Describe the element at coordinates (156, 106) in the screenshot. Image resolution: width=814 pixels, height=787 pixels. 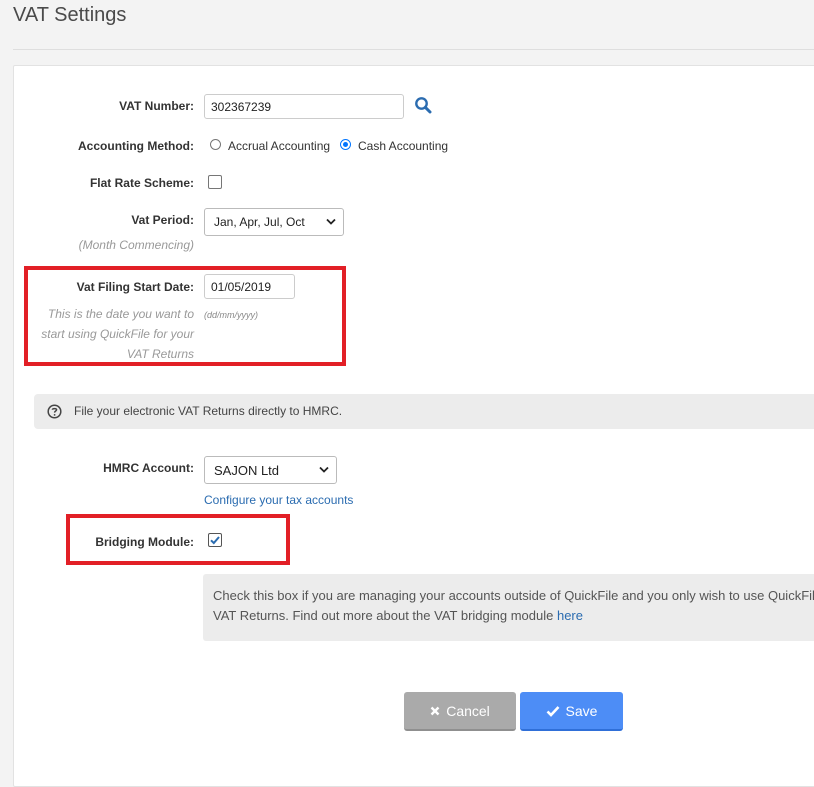
I see `vat-number-label: VAT Number:` at that location.